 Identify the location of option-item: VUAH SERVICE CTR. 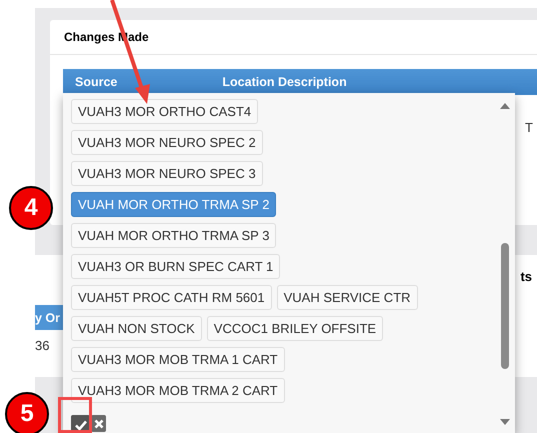
(347, 297).